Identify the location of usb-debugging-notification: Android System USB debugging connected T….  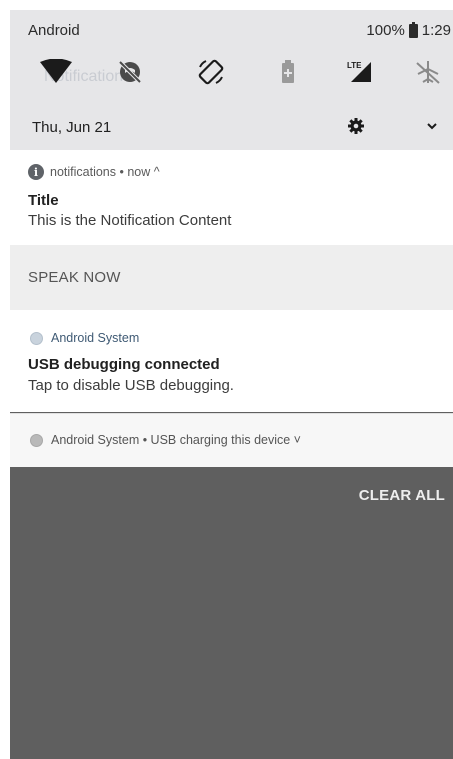
(231, 361).